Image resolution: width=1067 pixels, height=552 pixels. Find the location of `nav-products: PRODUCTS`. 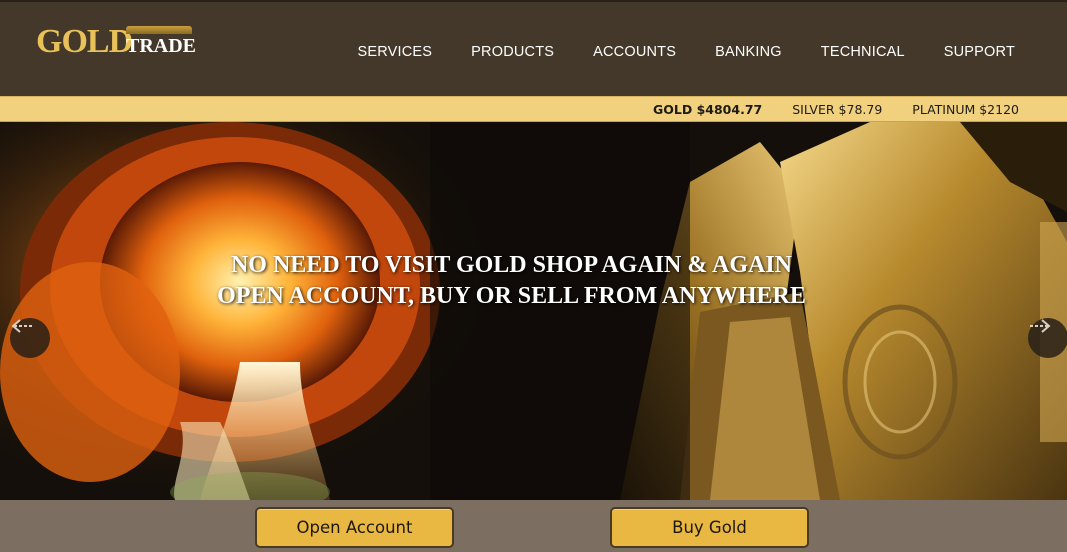

nav-products: PRODUCTS is located at coordinates (512, 52).